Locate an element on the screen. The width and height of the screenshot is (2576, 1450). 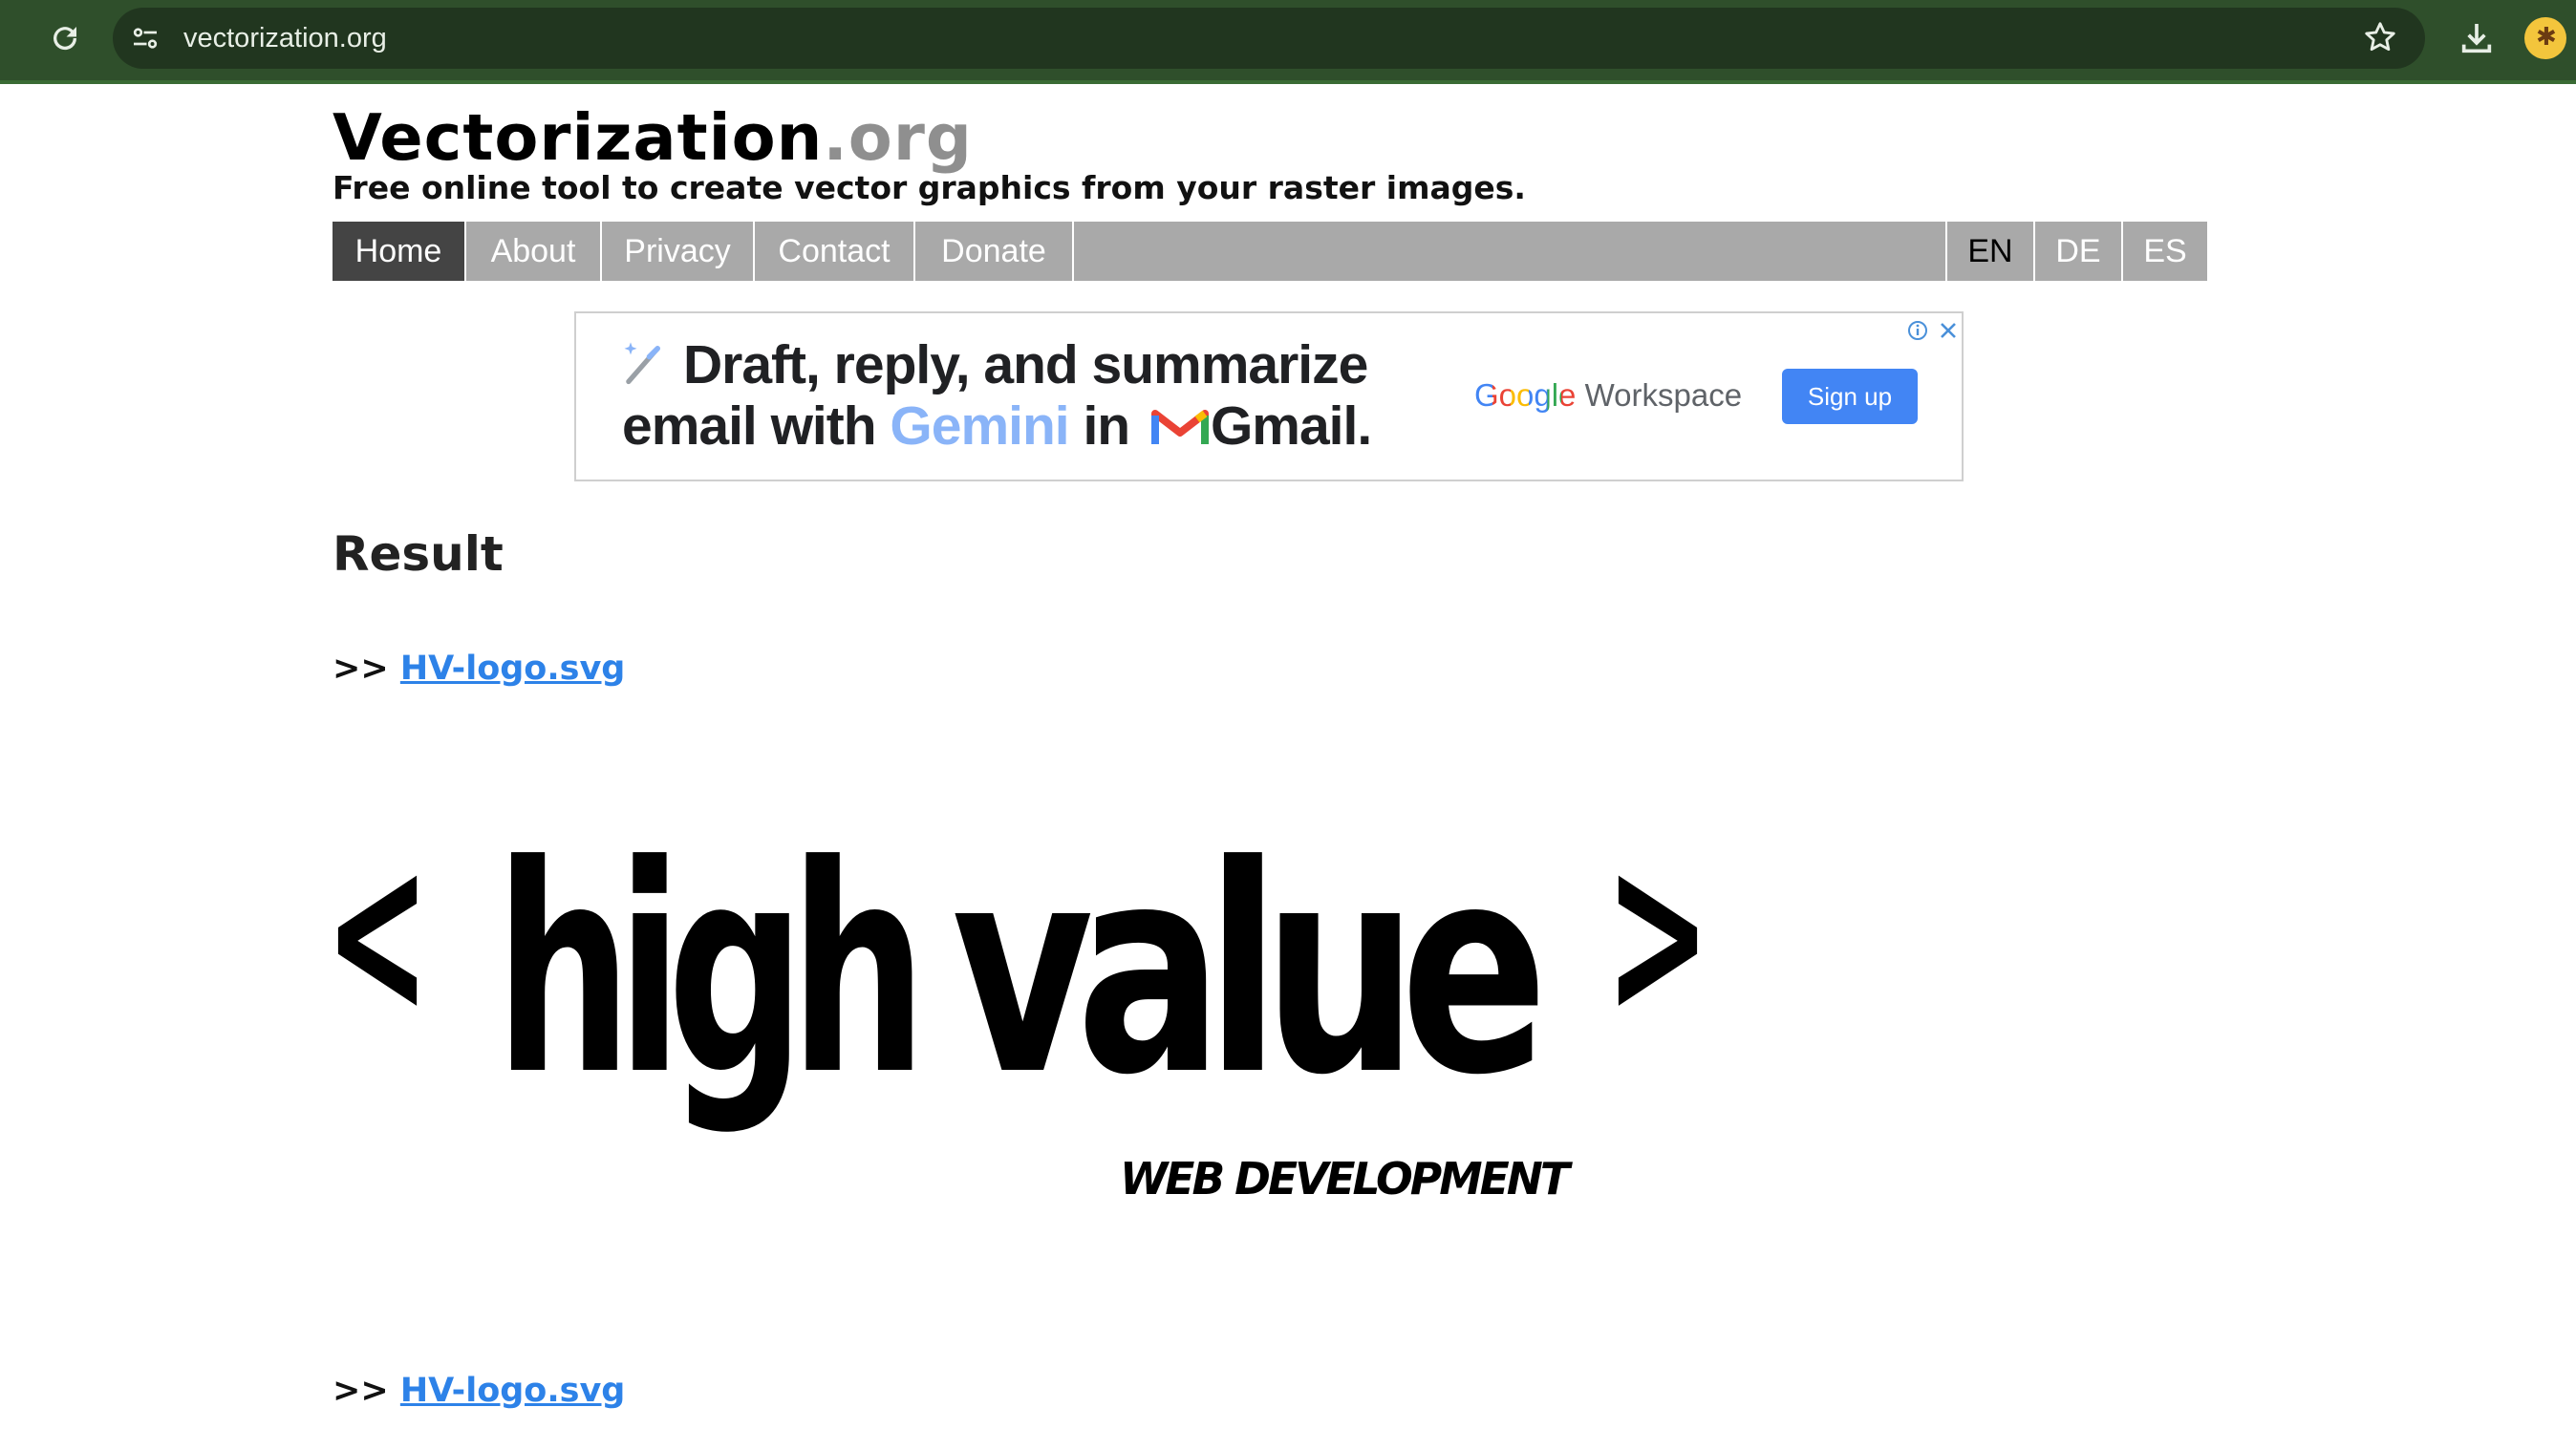
logo-word-value: value is located at coordinates (1246, 984).